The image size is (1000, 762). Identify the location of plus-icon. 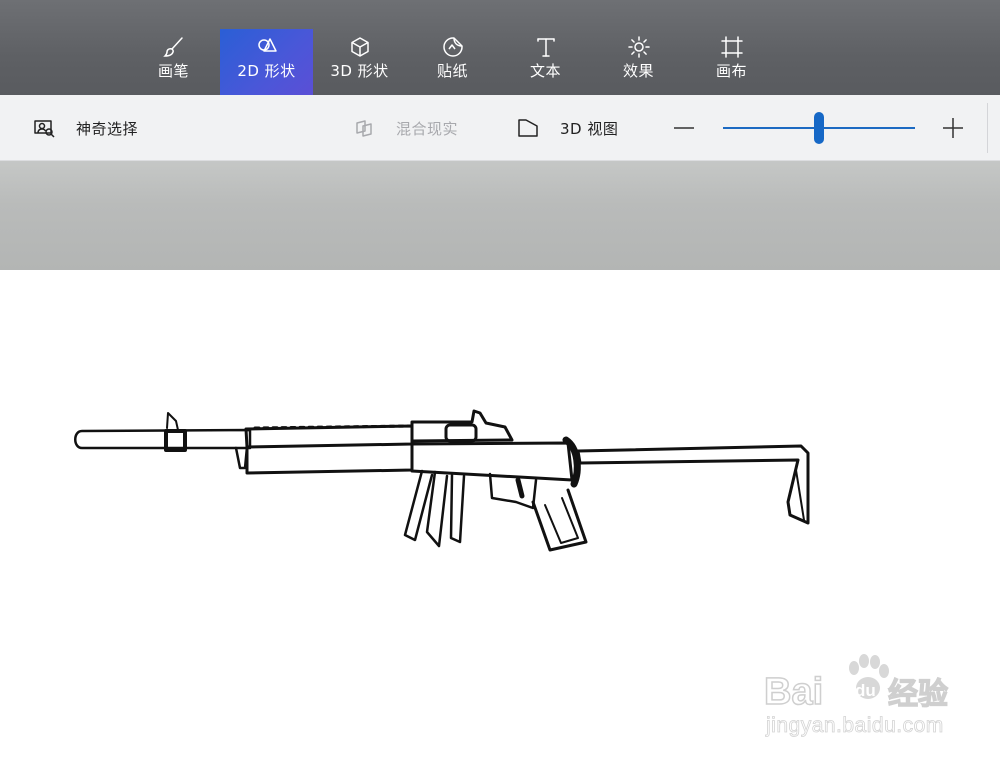
(953, 128).